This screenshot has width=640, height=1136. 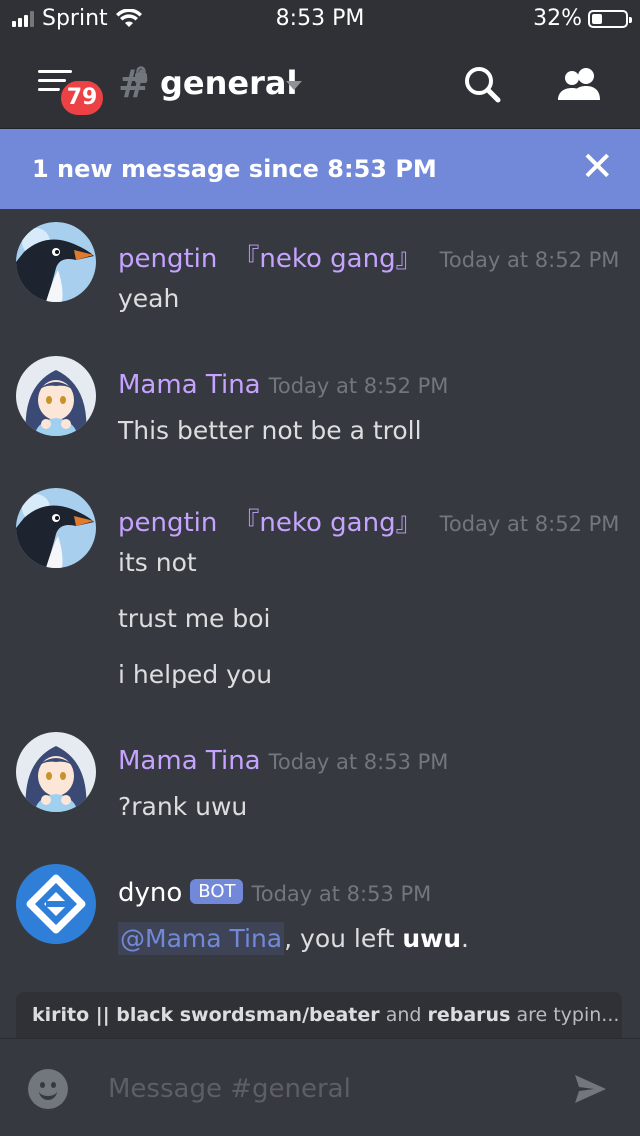 I want to click on message-text: @Mama Tina, you left uwu., so click(x=293, y=938).